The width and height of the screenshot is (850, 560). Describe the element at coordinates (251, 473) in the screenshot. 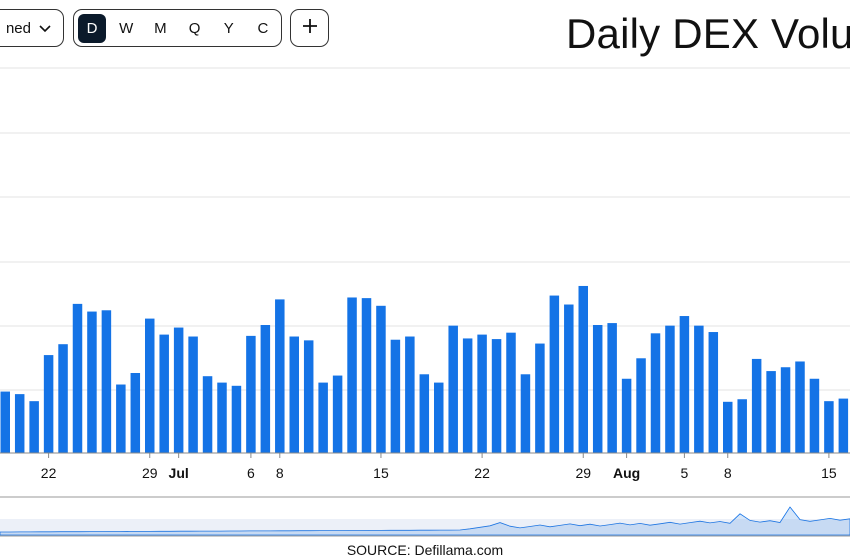

I see `x-tick-label: 6` at that location.